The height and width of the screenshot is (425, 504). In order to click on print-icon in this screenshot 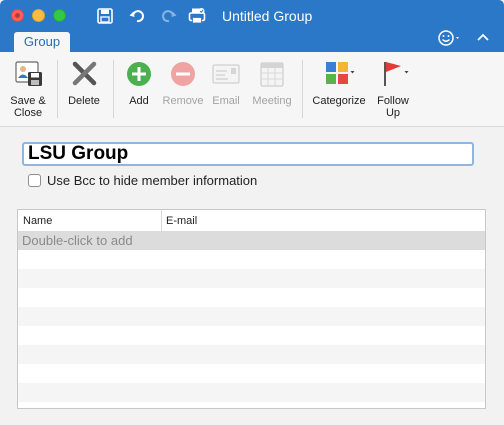, I will do `click(197, 16)`.